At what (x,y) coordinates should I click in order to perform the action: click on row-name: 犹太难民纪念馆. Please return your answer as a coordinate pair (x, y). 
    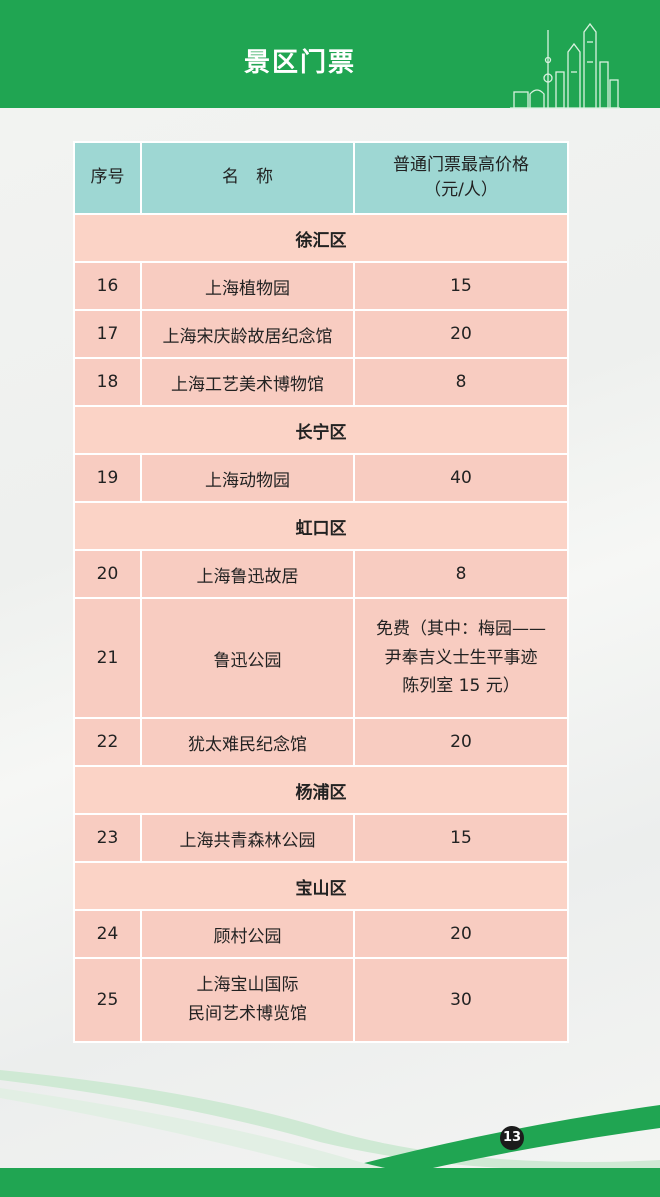
    Looking at the image, I should click on (247, 742).